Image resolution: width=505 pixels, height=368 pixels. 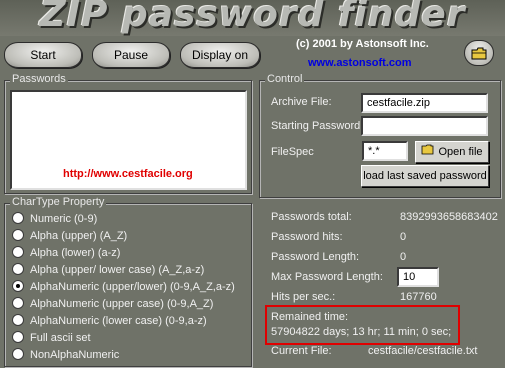 I want to click on chartype-option-label: Alpha (lower) (a-z), so click(x=75, y=253).